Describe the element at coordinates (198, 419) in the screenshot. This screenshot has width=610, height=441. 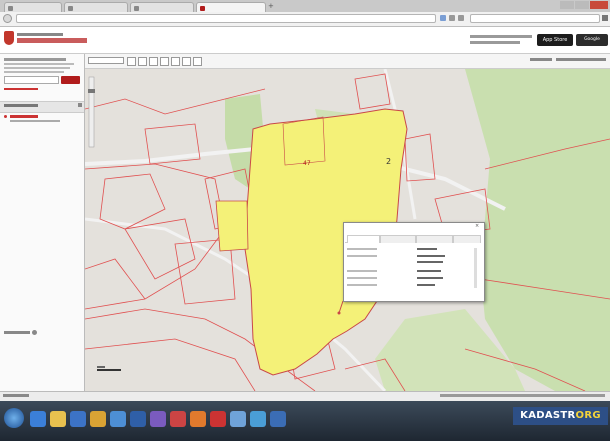
I see `firefox-icon` at that location.